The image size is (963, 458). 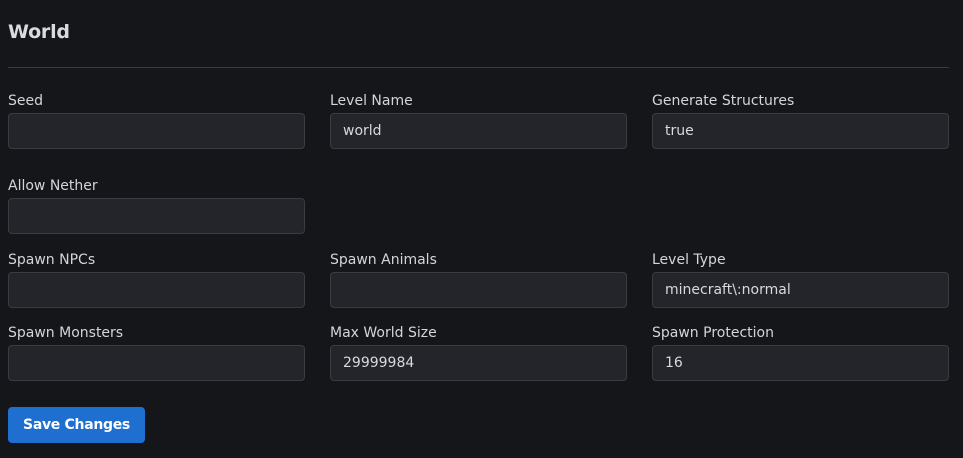 What do you see at coordinates (478, 67) in the screenshot?
I see `section-divider` at bounding box center [478, 67].